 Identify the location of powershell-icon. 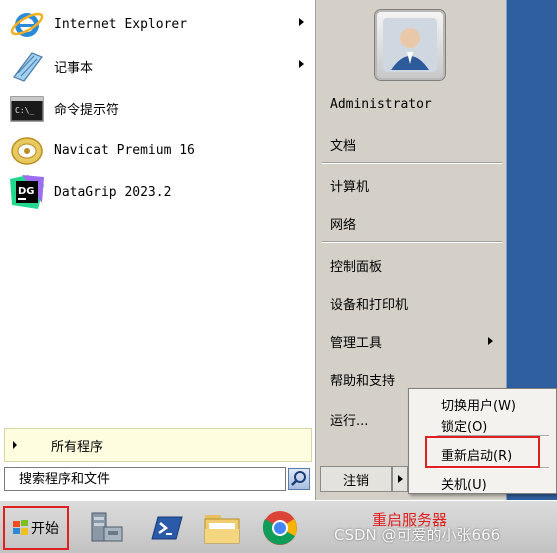
(166, 528).